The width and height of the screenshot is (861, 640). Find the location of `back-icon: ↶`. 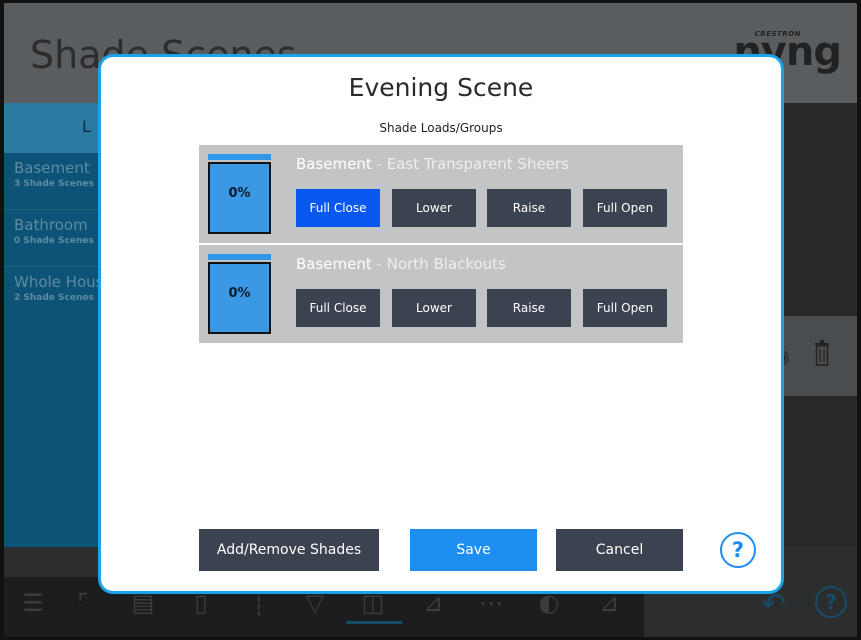

back-icon: ↶ is located at coordinates (773, 604).